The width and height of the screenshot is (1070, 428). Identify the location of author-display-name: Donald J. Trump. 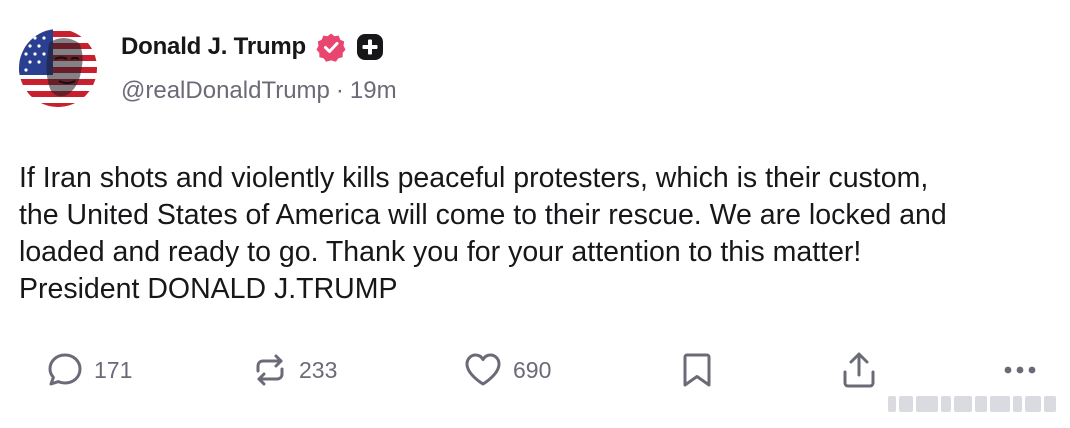
(213, 47).